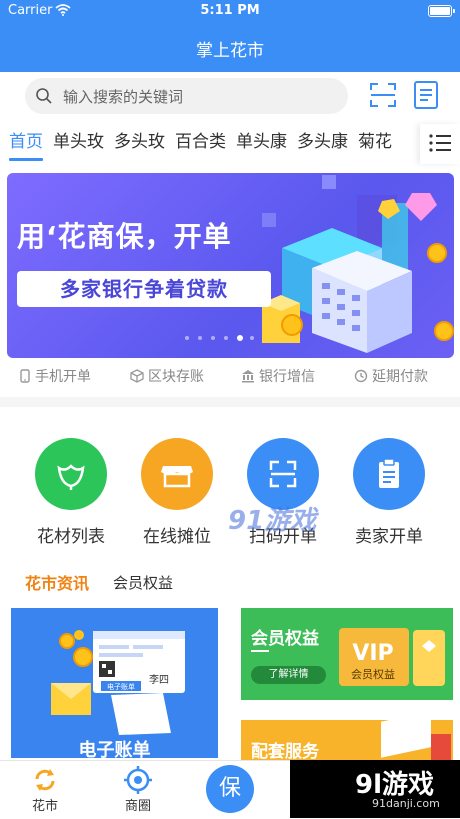 This screenshot has height=819, width=460. I want to click on support-services-title: 配套服务, so click(285, 752).